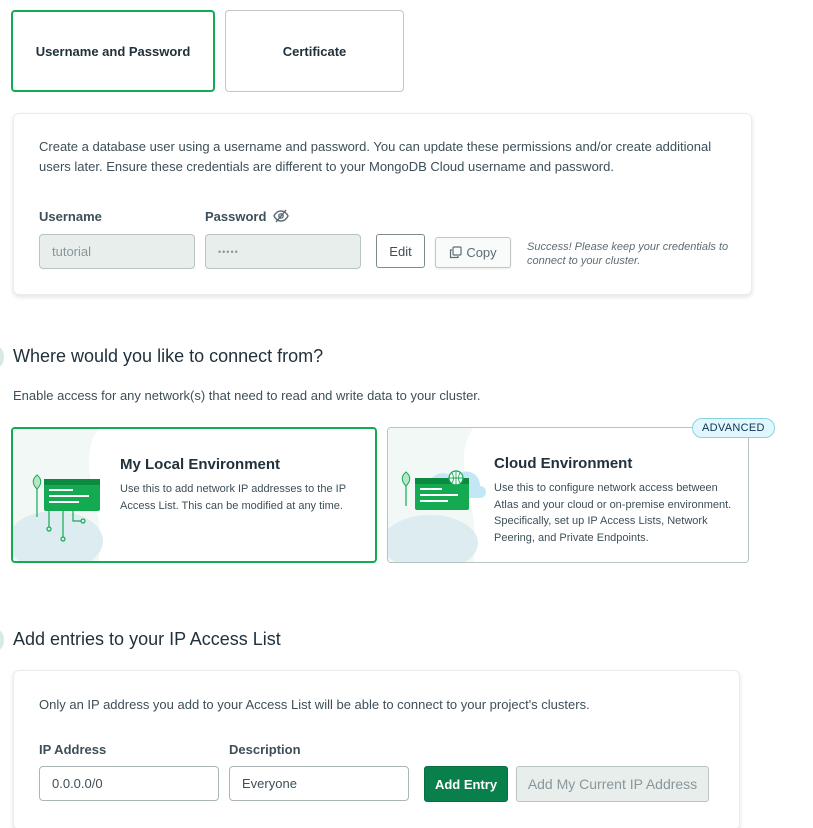 The height and width of the screenshot is (828, 813). I want to click on add-current-ip-label: Add My Current IP Address, so click(612, 784).